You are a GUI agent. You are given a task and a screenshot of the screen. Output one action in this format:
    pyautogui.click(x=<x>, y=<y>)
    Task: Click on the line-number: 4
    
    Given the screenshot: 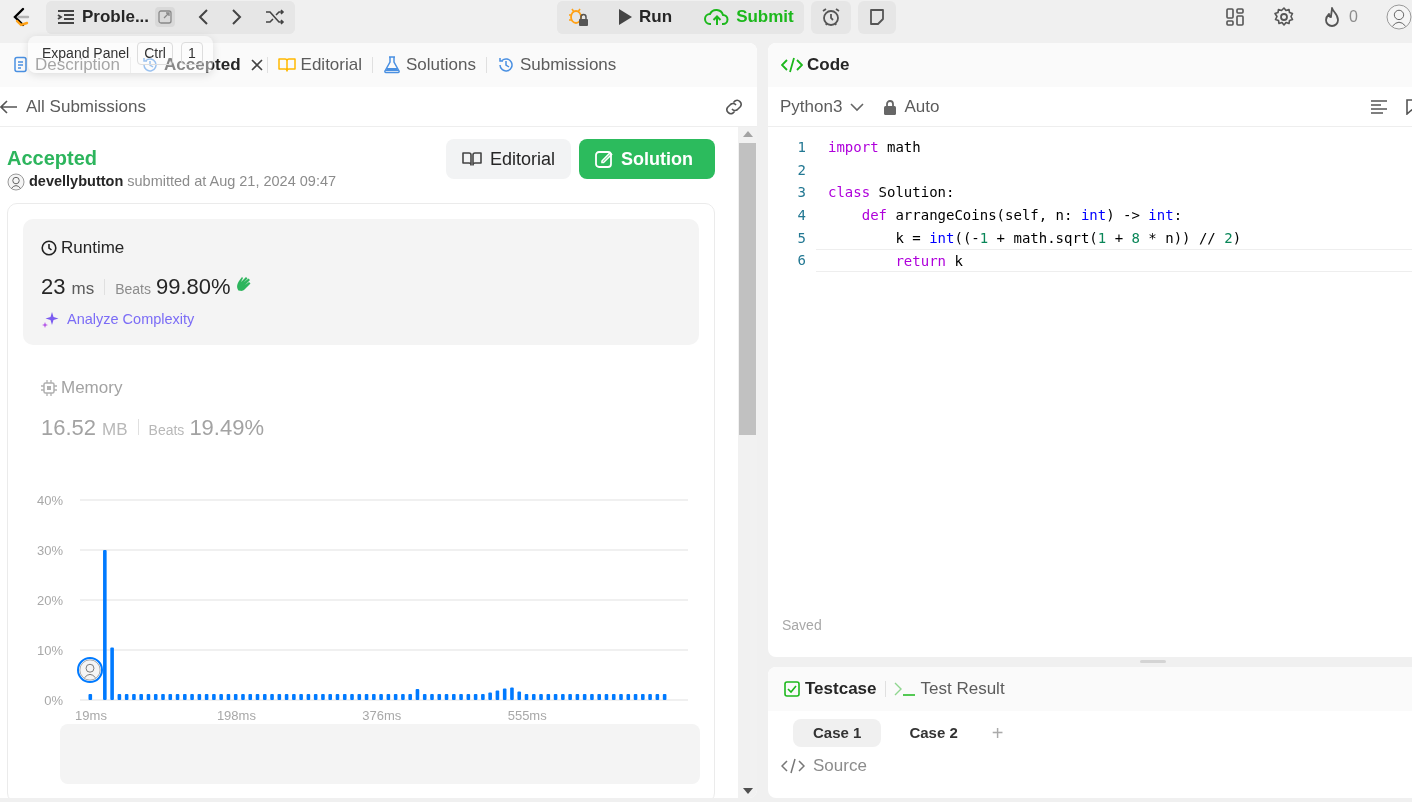 What is the action you would take?
    pyautogui.click(x=801, y=216)
    